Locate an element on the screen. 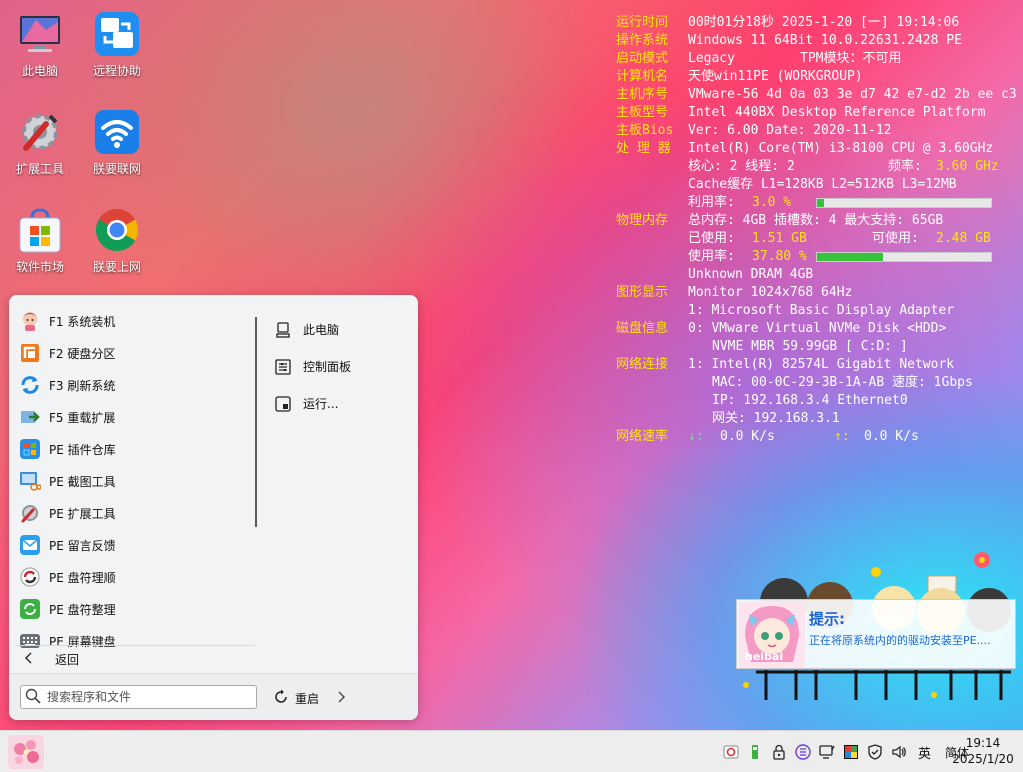 This screenshot has height=772, width=1023. info-value: Ver: 6.00 Date: 2020-11-12 is located at coordinates (790, 130).